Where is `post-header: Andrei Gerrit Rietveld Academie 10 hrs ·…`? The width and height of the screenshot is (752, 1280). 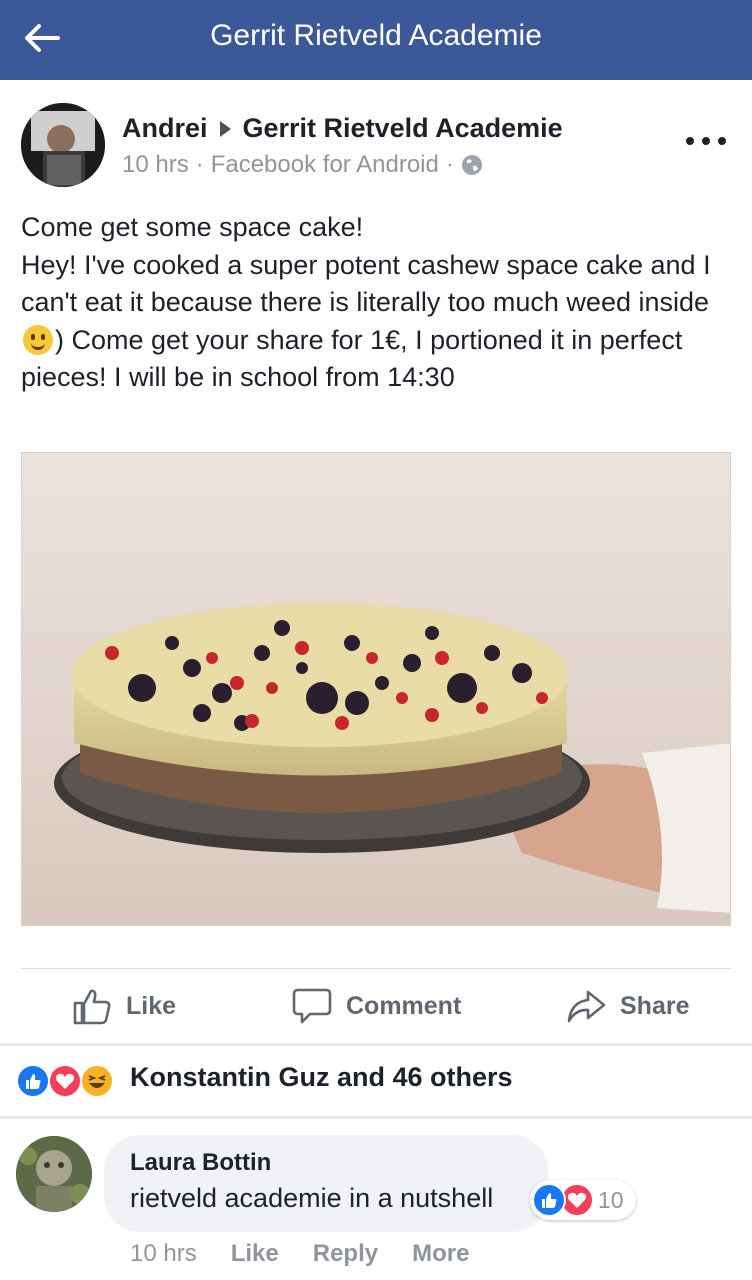
post-header: Andrei Gerrit Rietveld Academie 10 hrs ·… is located at coordinates (376, 145).